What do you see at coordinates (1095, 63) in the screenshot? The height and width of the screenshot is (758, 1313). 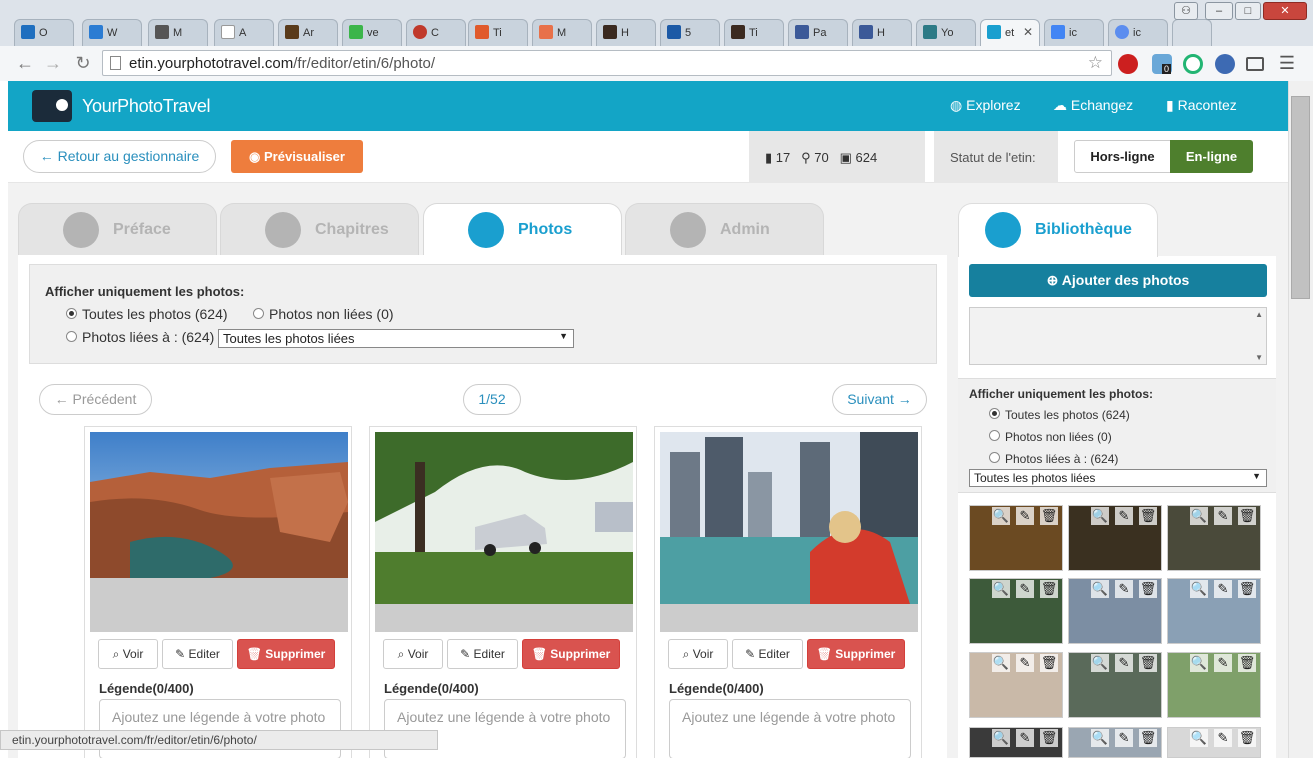 I see `bookmark-star-icon: ☆` at bounding box center [1095, 63].